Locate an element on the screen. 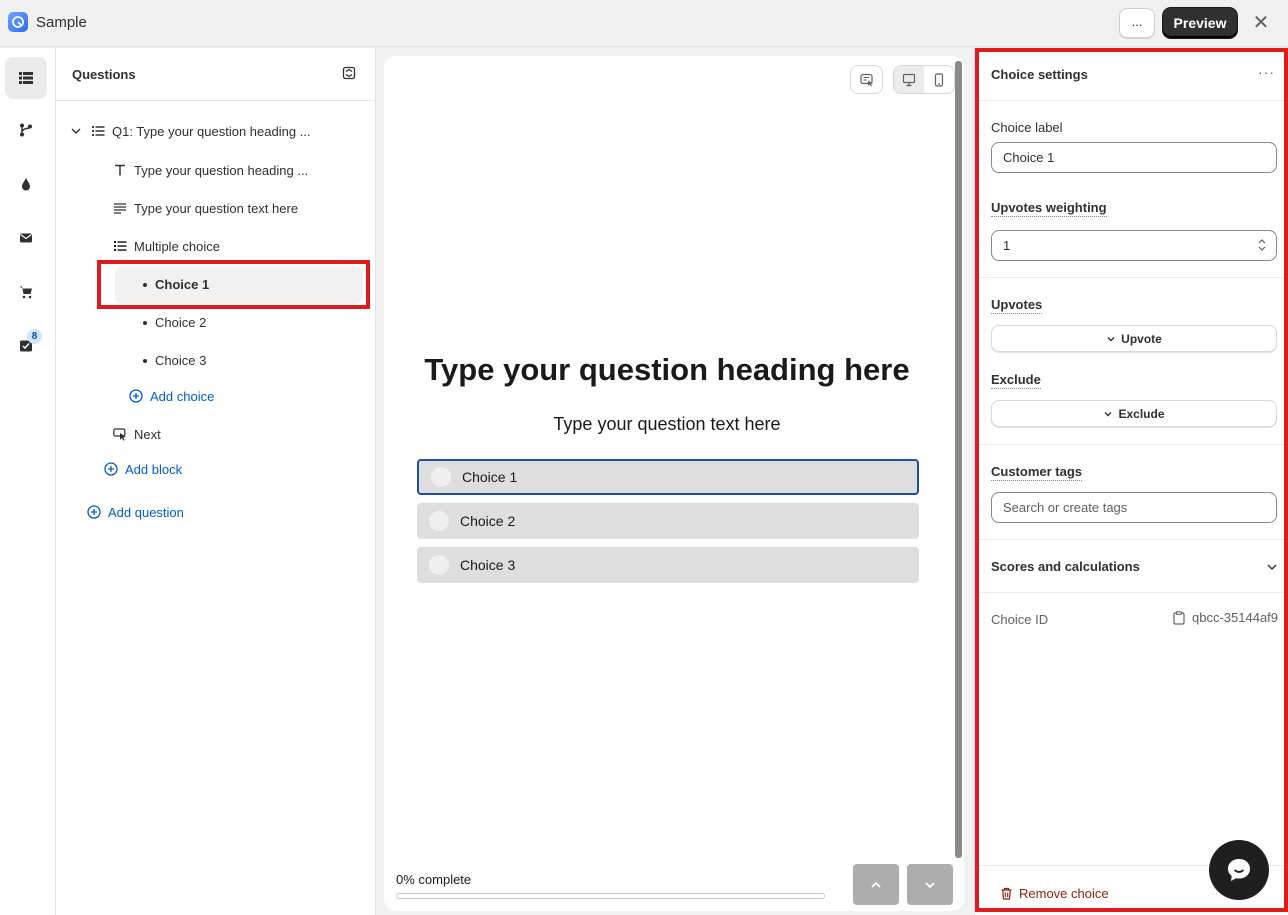  choice-id-label: Choice ID is located at coordinates (1020, 619).